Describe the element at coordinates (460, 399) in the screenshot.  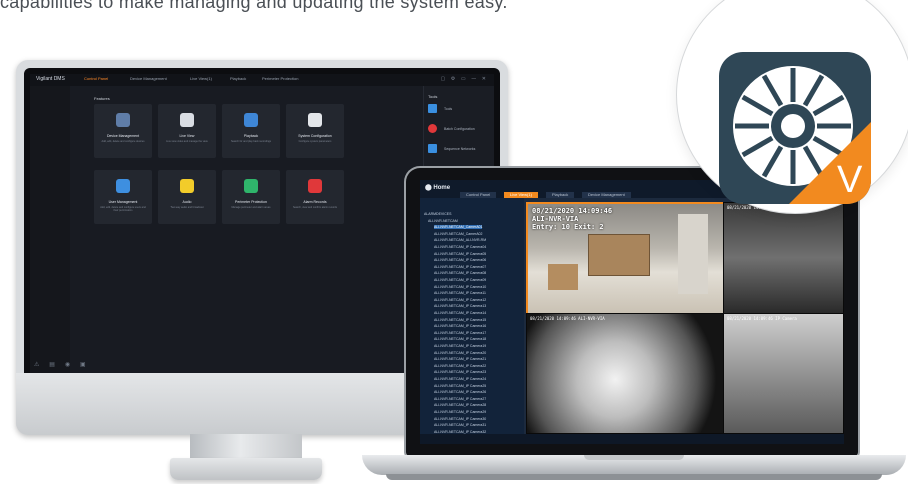
I see `tree-item: ALI-NVR-NETCAM_IP Camera27` at that location.